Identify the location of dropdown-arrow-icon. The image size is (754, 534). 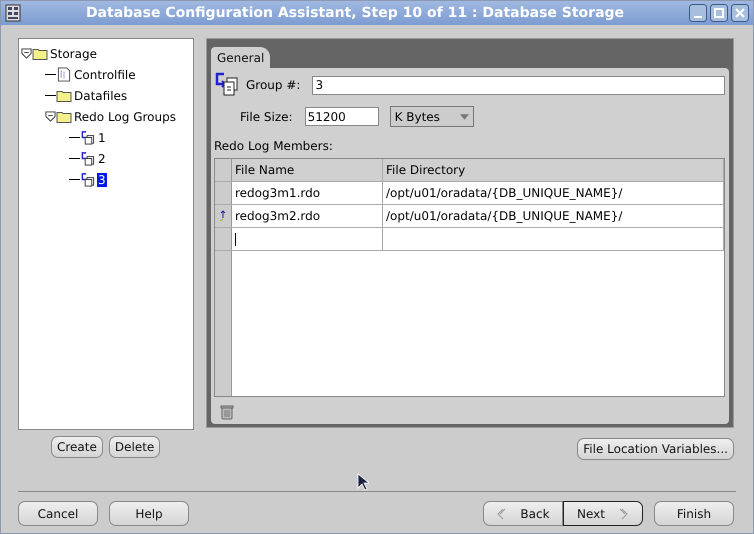
(464, 117).